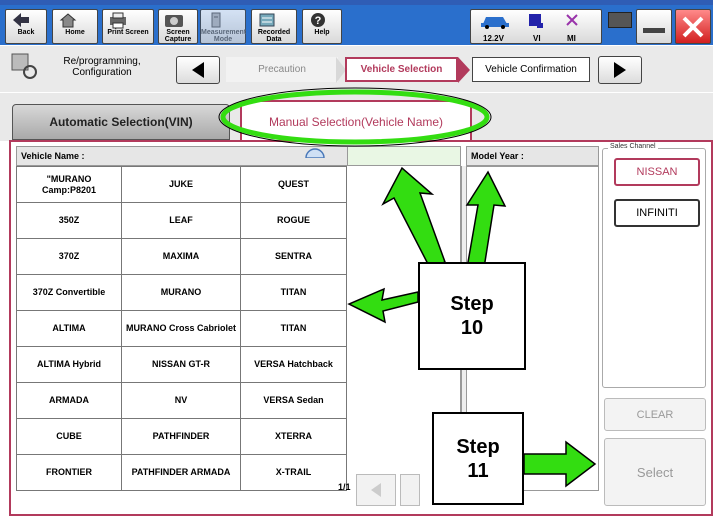  What do you see at coordinates (355, 117) in the screenshot?
I see `manual-tab-highlight-ellipse` at bounding box center [355, 117].